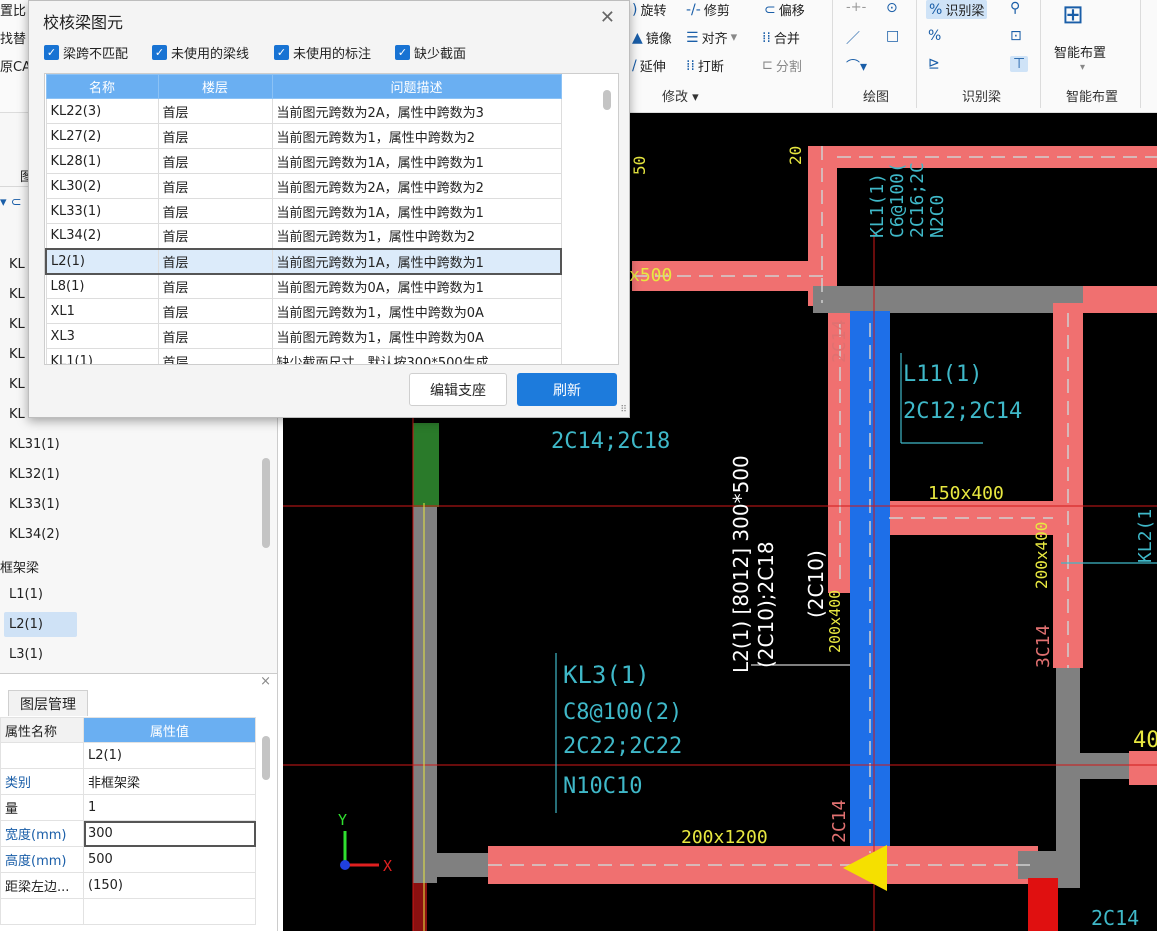  What do you see at coordinates (623, 410) in the screenshot?
I see `resize-grip-icon: ⠿` at bounding box center [623, 410].